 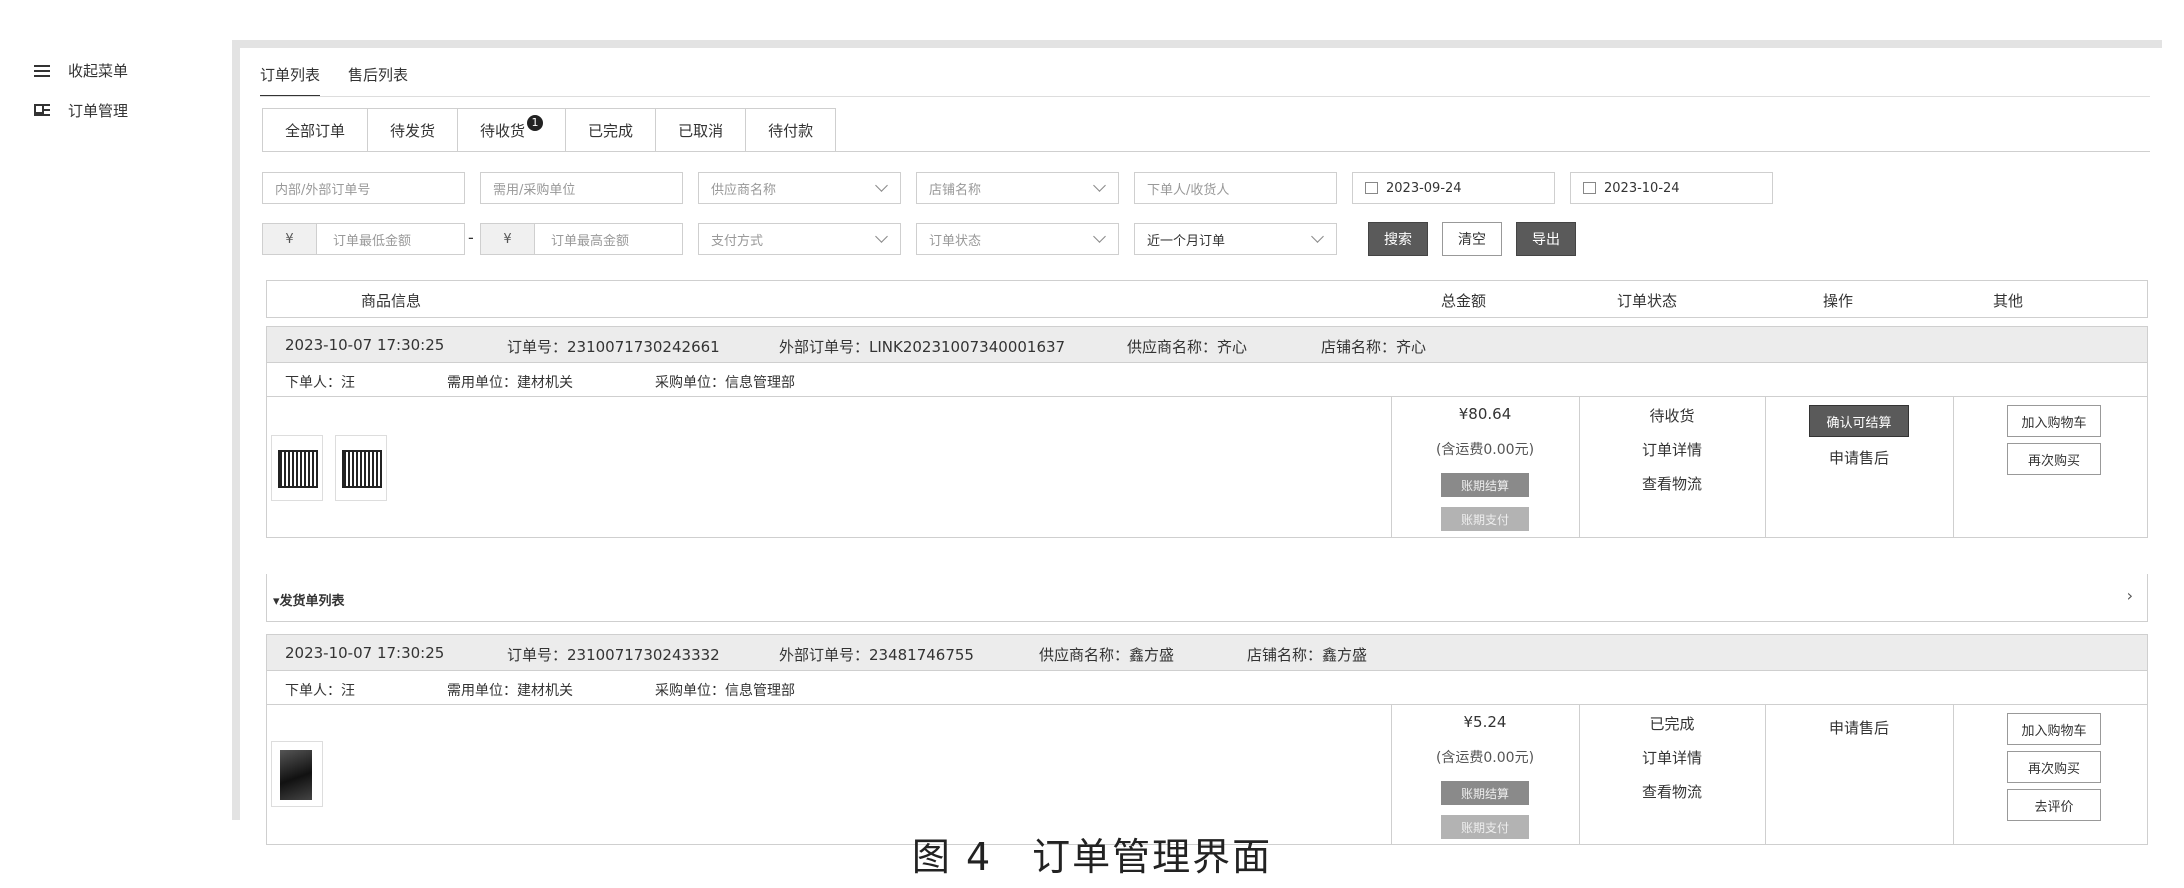 What do you see at coordinates (98, 111) in the screenshot?
I see `sidebar-item-label: 订单管理` at bounding box center [98, 111].